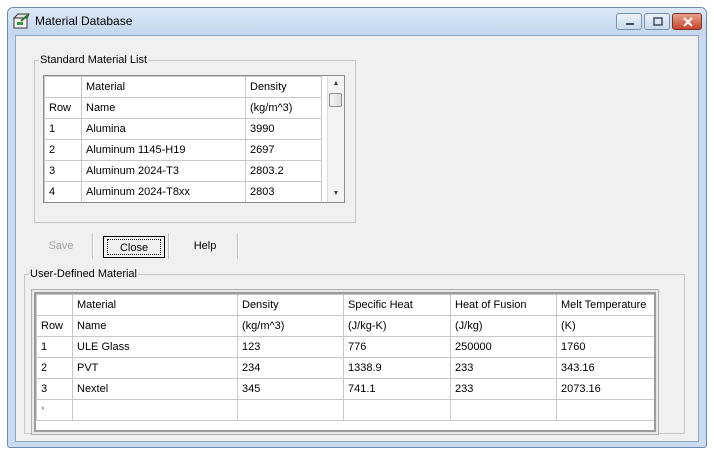  Describe the element at coordinates (335, 139) in the screenshot. I see `vertical-scrollbar: ▲ ▼` at that location.